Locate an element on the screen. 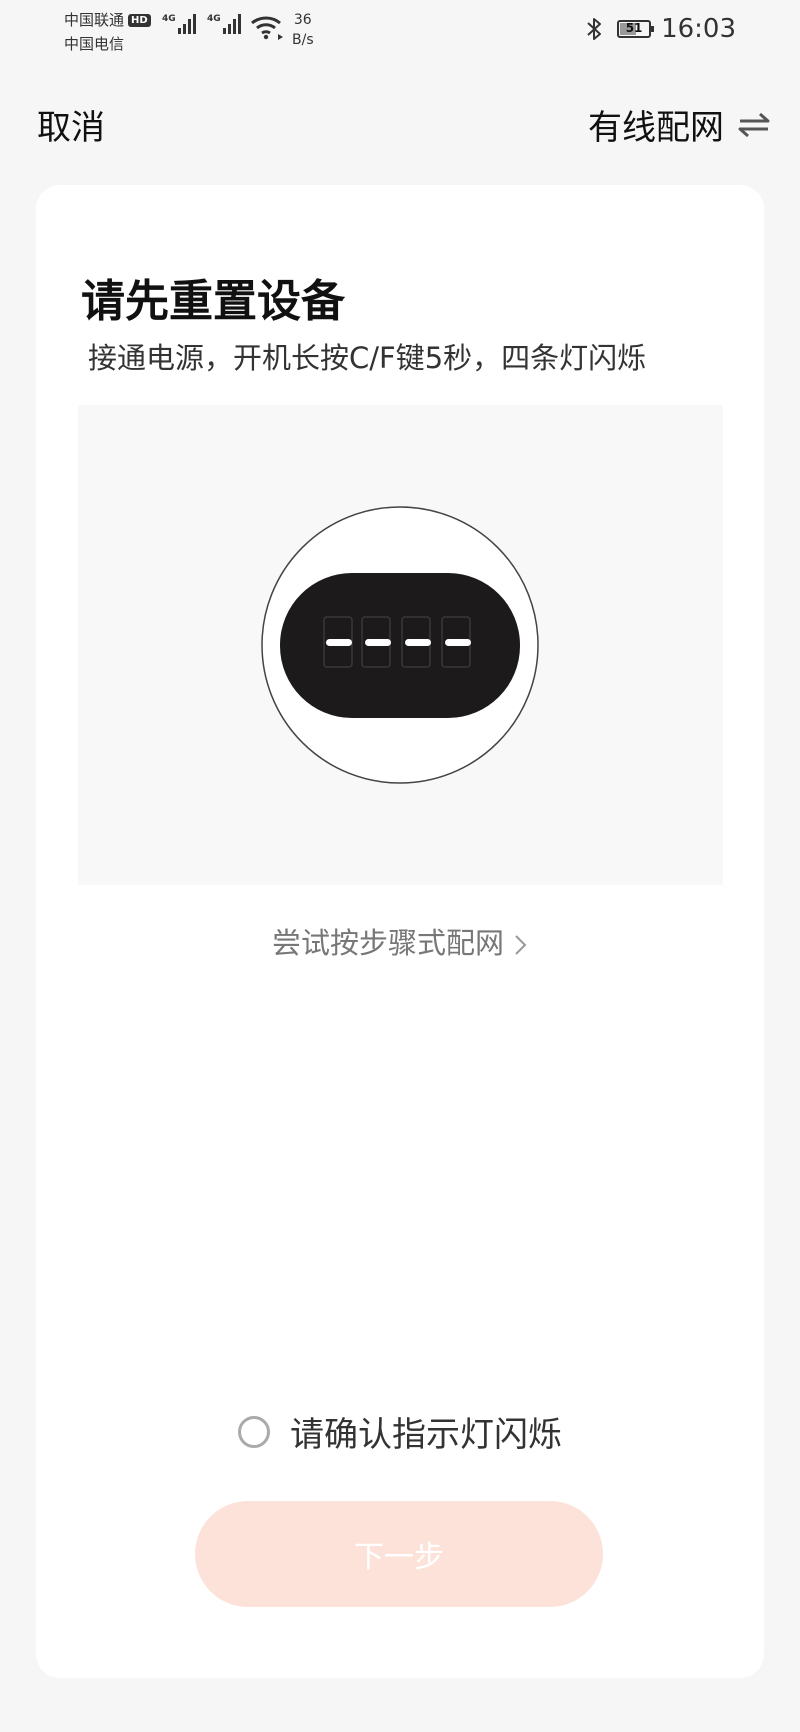 This screenshot has height=1732, width=800. network-tag-1: 4G is located at coordinates (169, 19).